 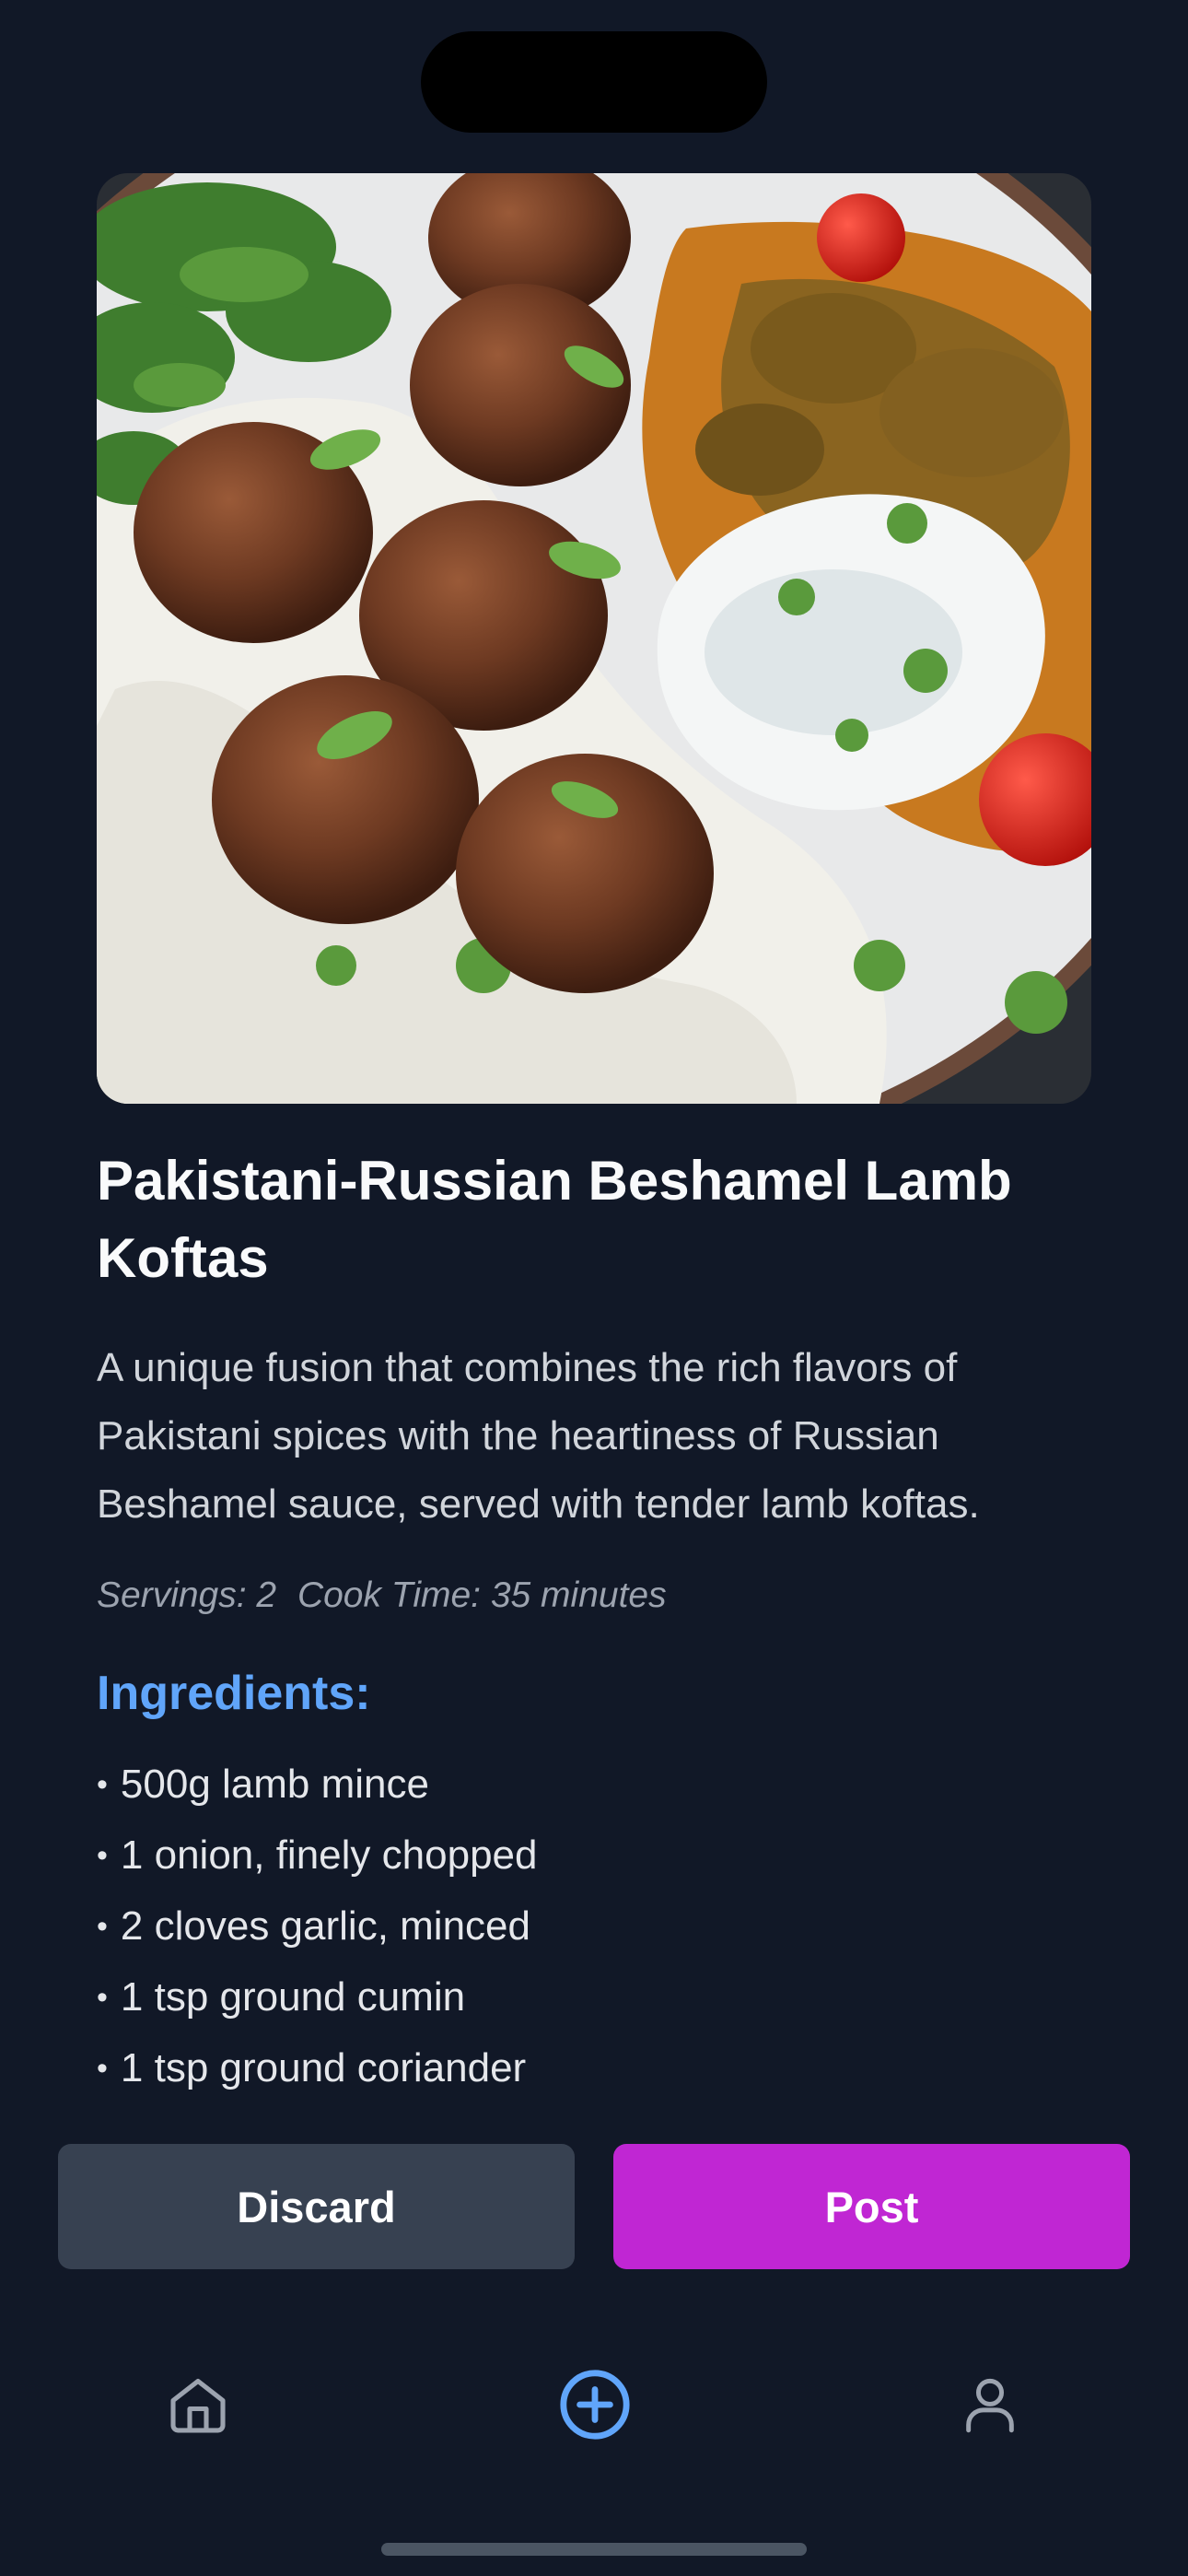 What do you see at coordinates (187, 1595) in the screenshot?
I see `servings-text: Servings: 2` at bounding box center [187, 1595].